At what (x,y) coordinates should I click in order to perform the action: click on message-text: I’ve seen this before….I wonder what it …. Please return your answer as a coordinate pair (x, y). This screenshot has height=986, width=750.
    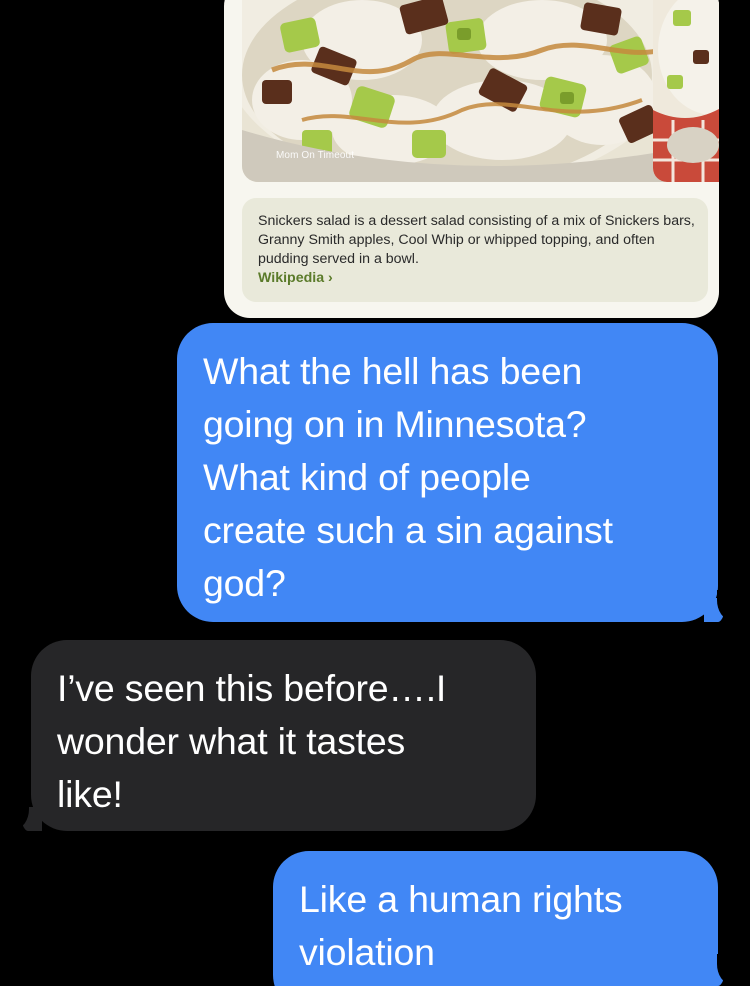
    Looking at the image, I should click on (252, 741).